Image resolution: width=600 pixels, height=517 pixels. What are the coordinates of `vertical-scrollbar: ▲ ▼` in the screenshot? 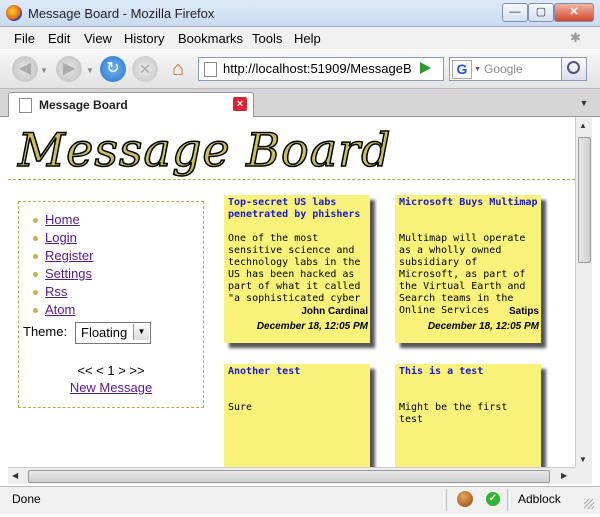 It's located at (583, 292).